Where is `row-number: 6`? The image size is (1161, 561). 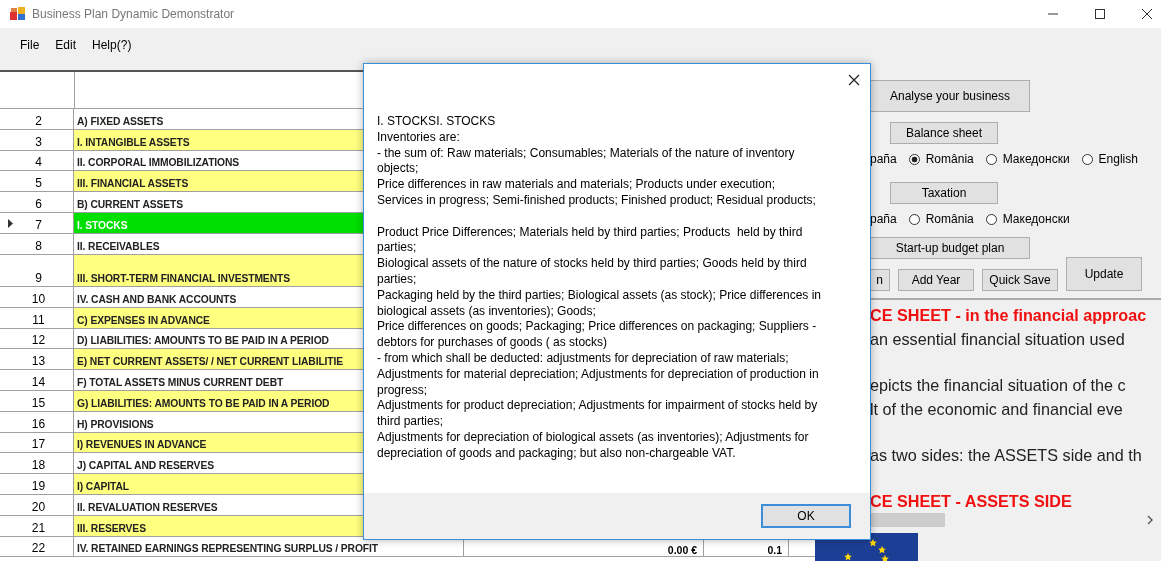 row-number: 6 is located at coordinates (38, 204).